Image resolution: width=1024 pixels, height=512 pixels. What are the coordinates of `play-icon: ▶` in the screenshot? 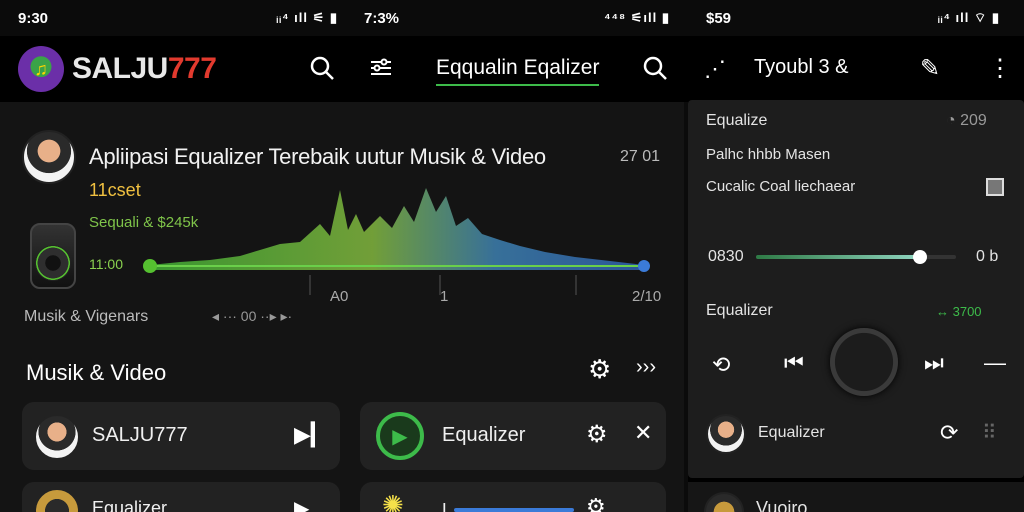 It's located at (301, 504).